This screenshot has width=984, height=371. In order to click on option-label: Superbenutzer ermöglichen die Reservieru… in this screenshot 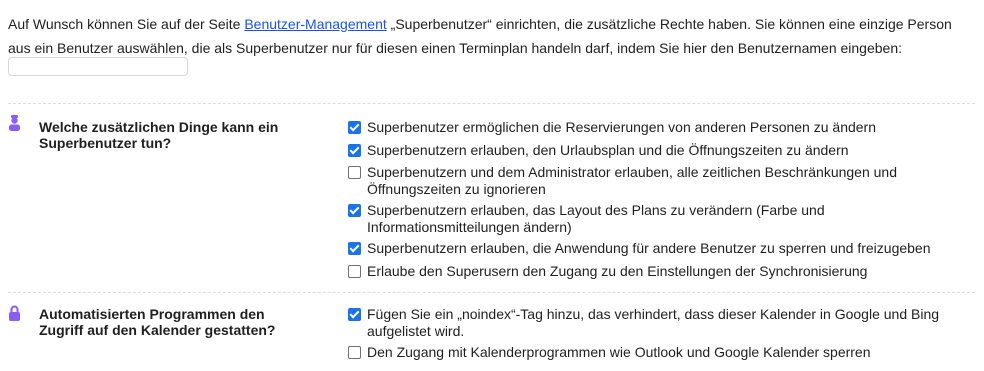, I will do `click(621, 127)`.